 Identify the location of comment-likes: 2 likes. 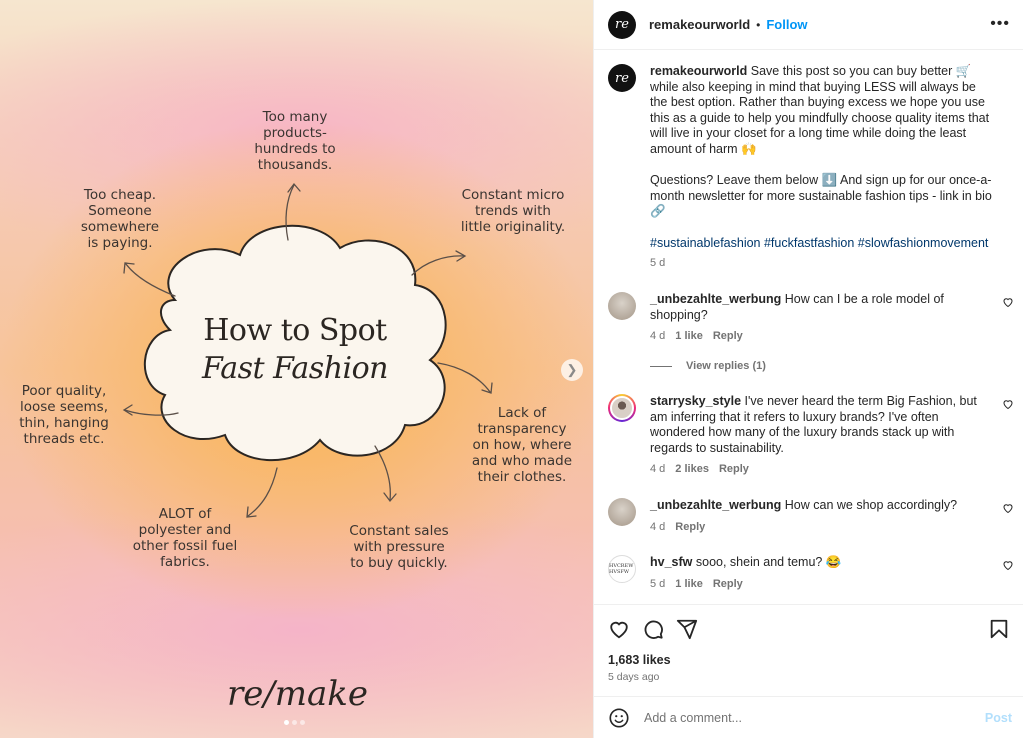
(692, 469).